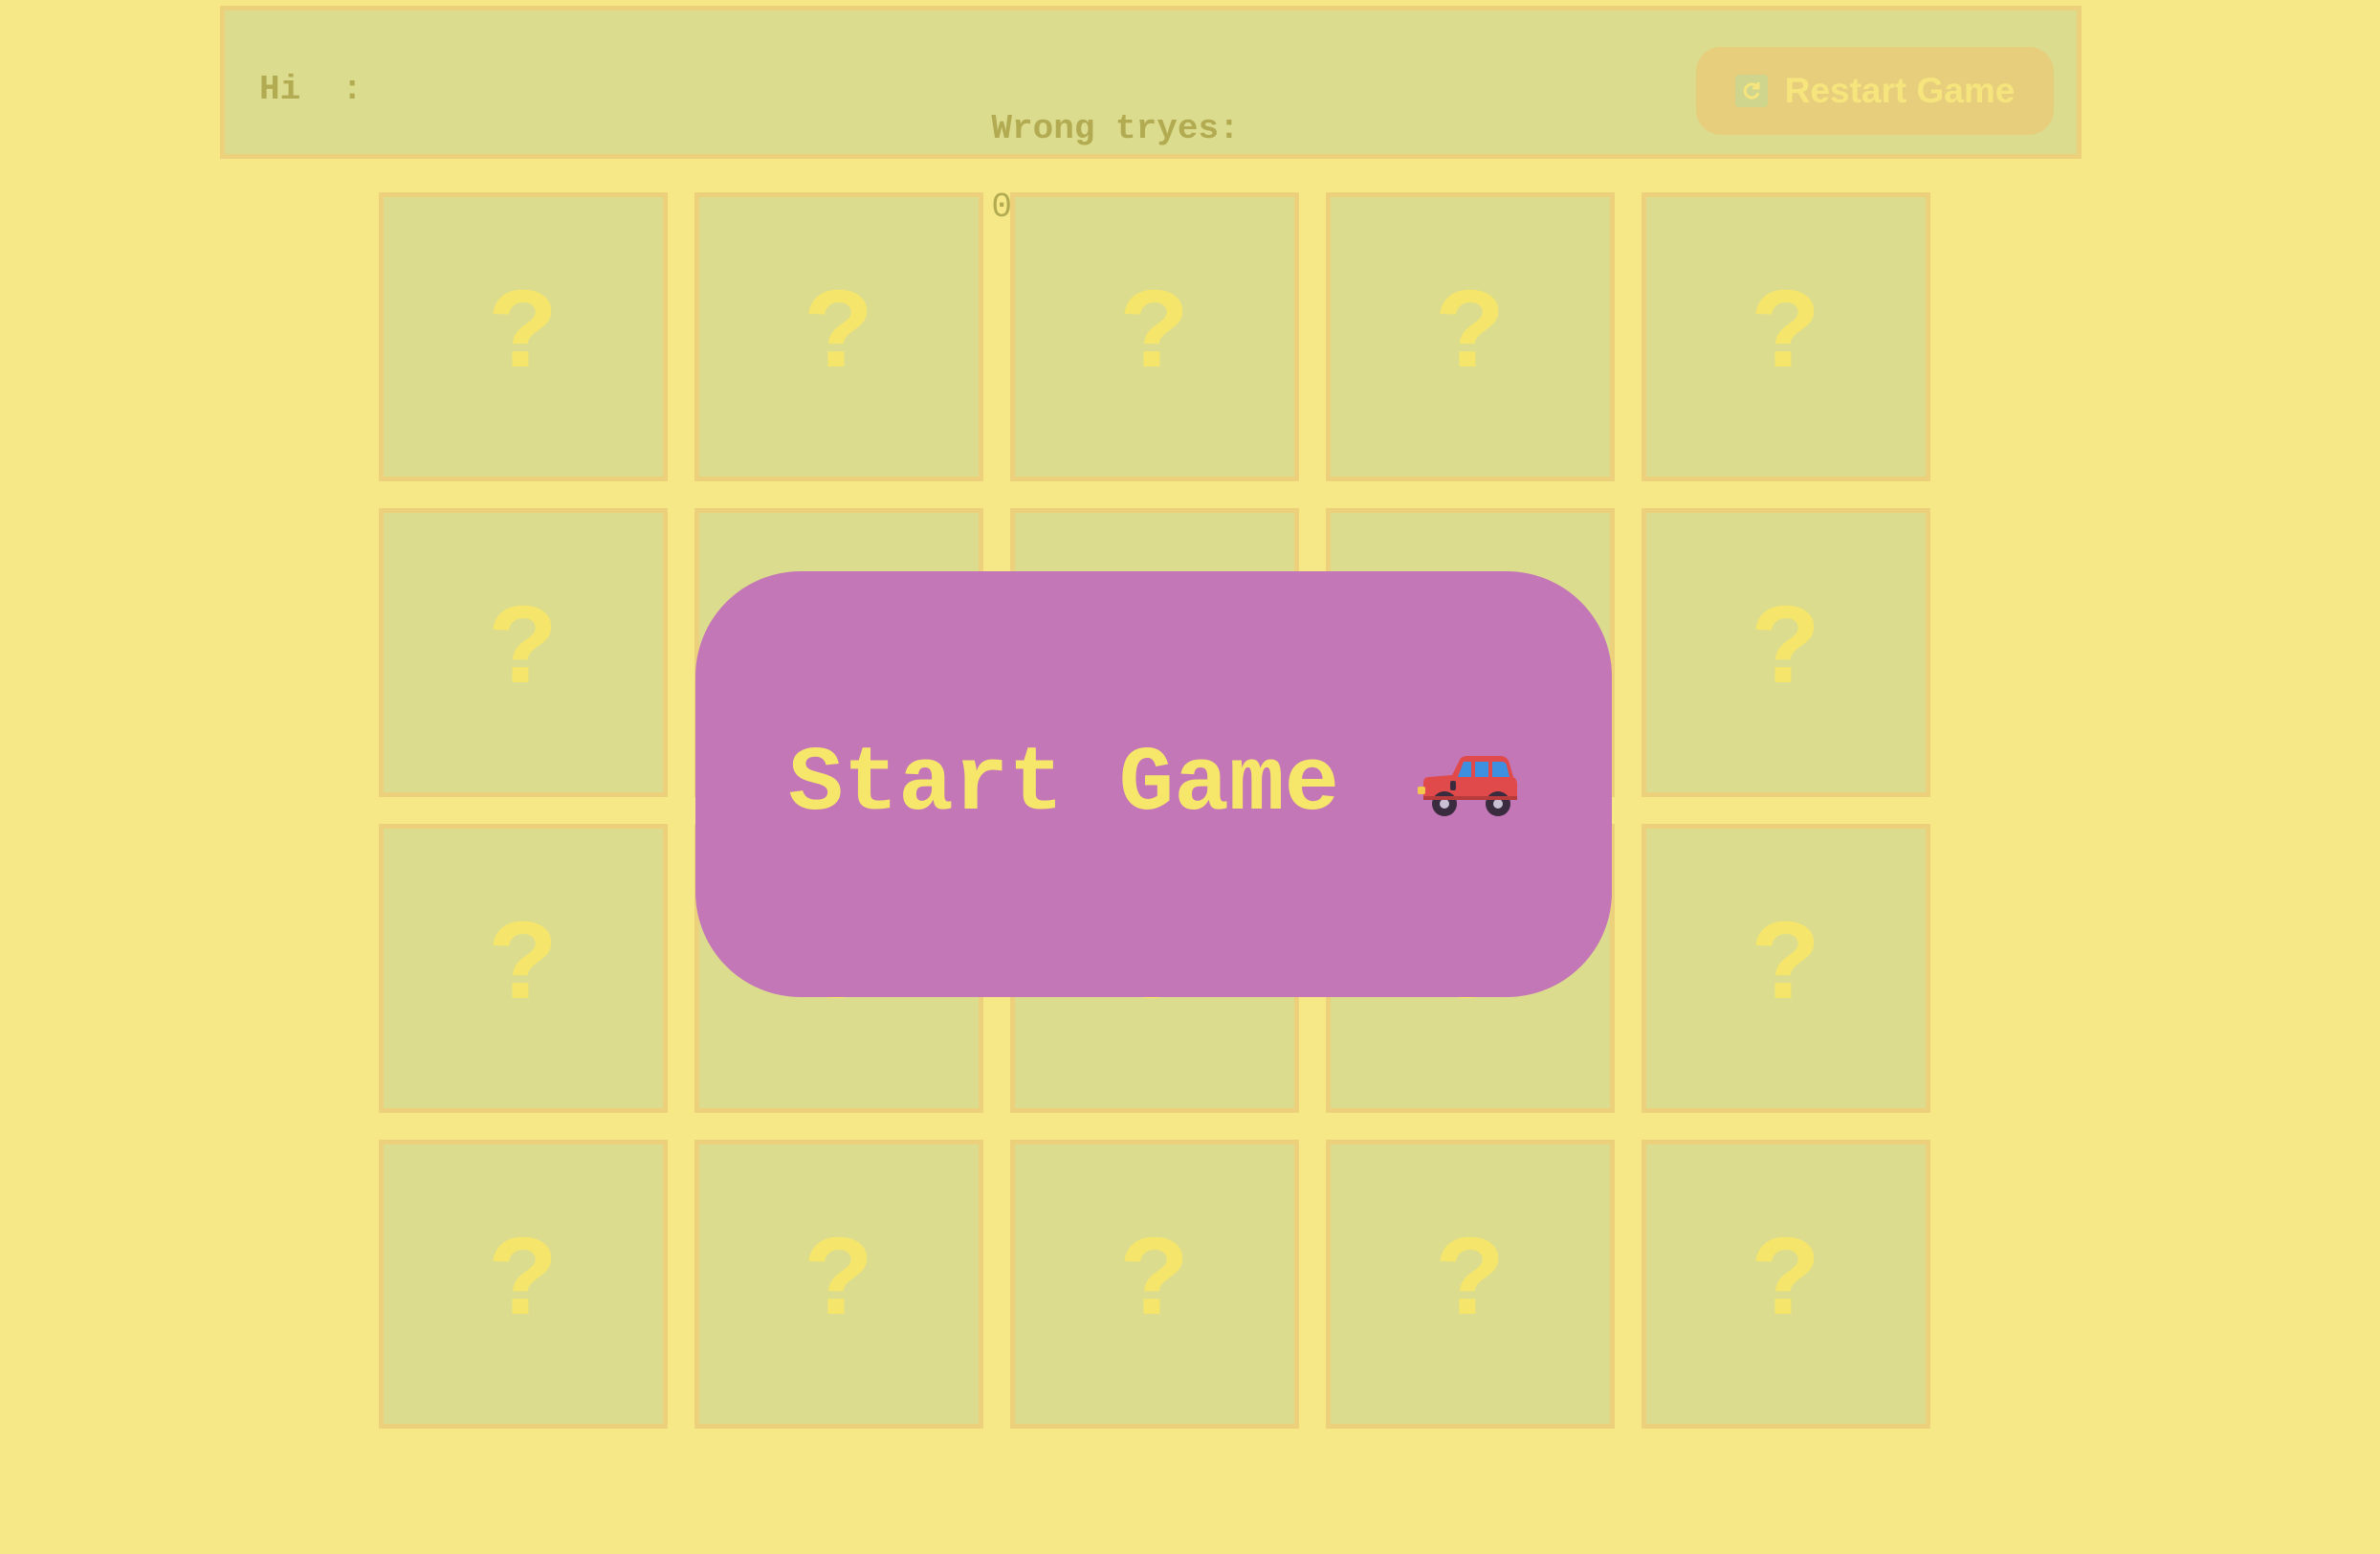 The image size is (2380, 1554). What do you see at coordinates (1751, 91) in the screenshot?
I see `refresh-icon` at bounding box center [1751, 91].